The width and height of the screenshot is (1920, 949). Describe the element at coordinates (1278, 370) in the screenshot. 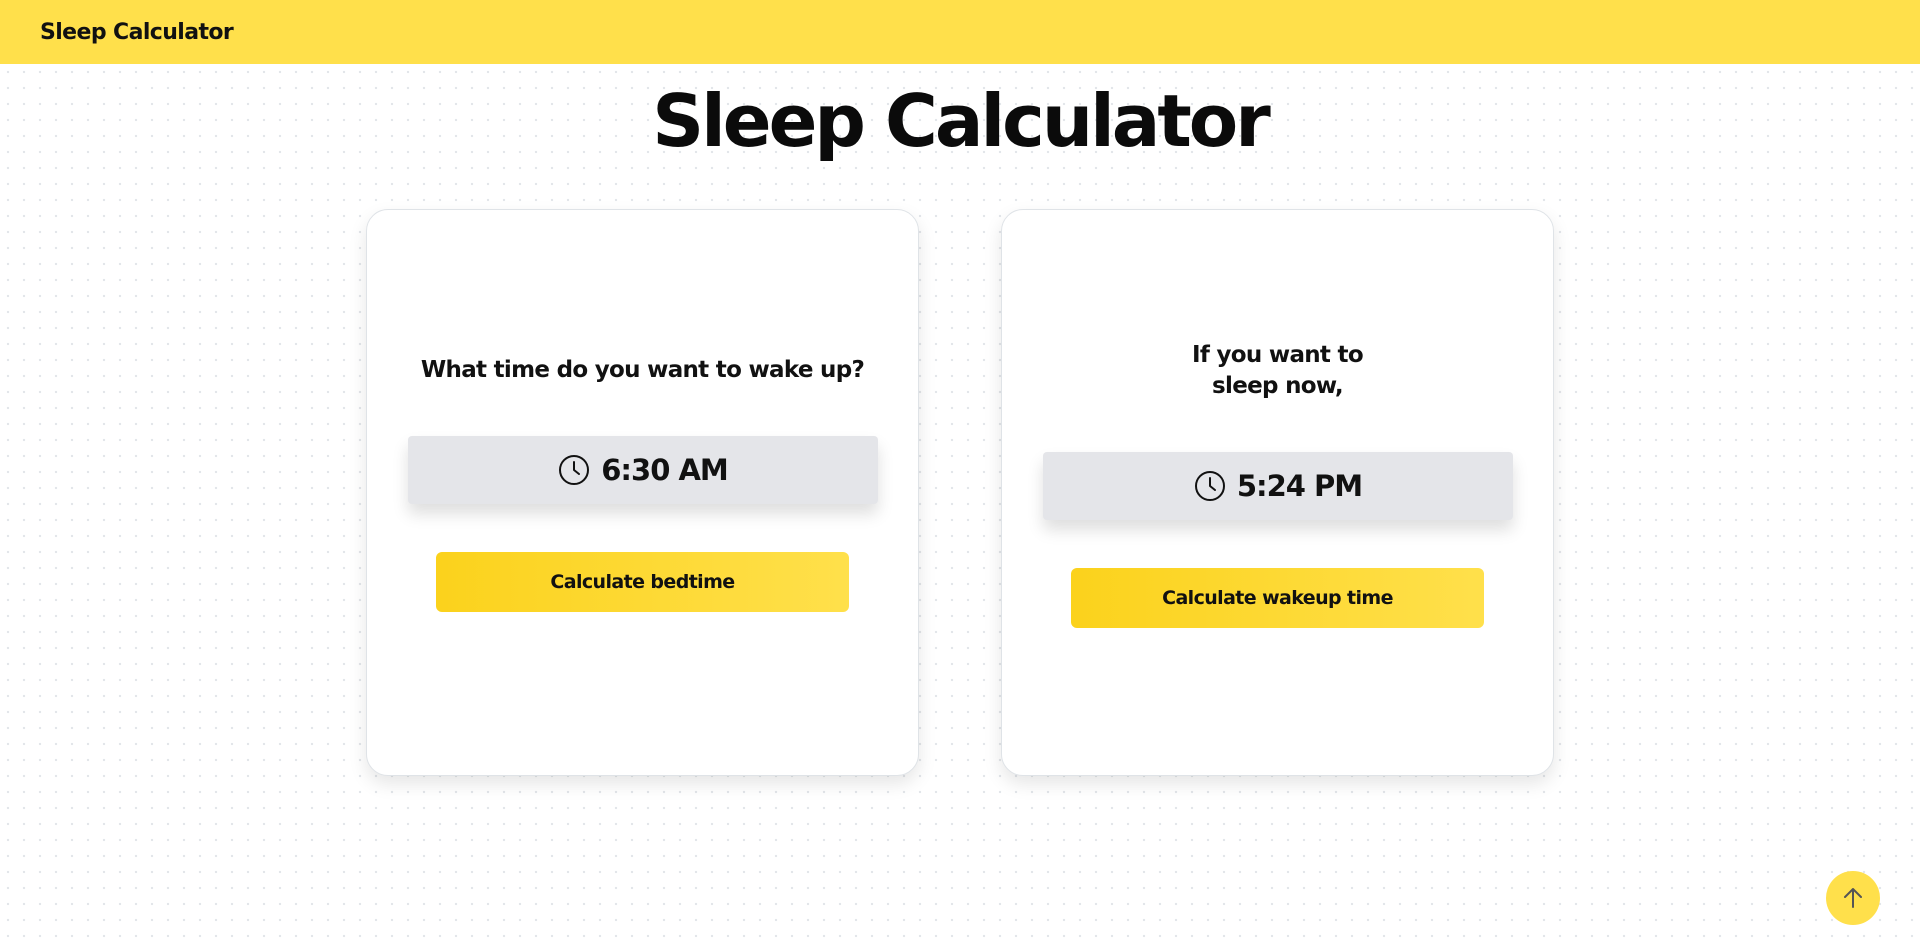

I see `sleep-now-question: If you want to sleep now,` at that location.